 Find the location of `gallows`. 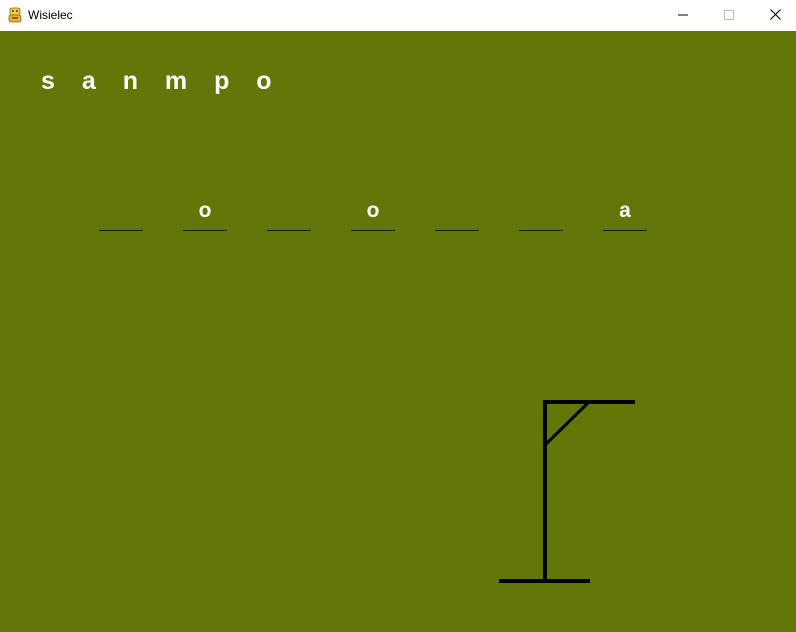

gallows is located at coordinates (567, 491).